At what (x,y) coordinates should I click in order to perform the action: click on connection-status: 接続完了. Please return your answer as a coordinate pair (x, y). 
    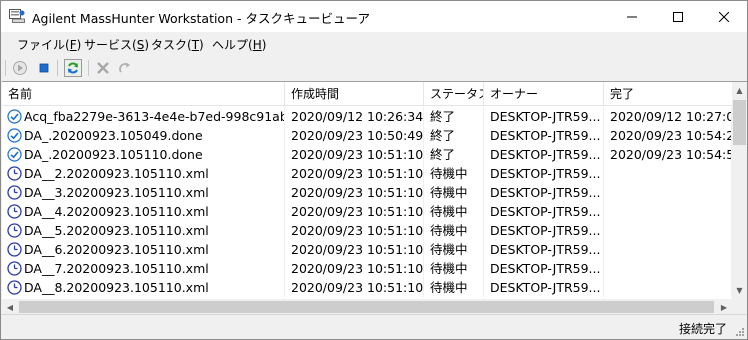
    Looking at the image, I should click on (702, 329).